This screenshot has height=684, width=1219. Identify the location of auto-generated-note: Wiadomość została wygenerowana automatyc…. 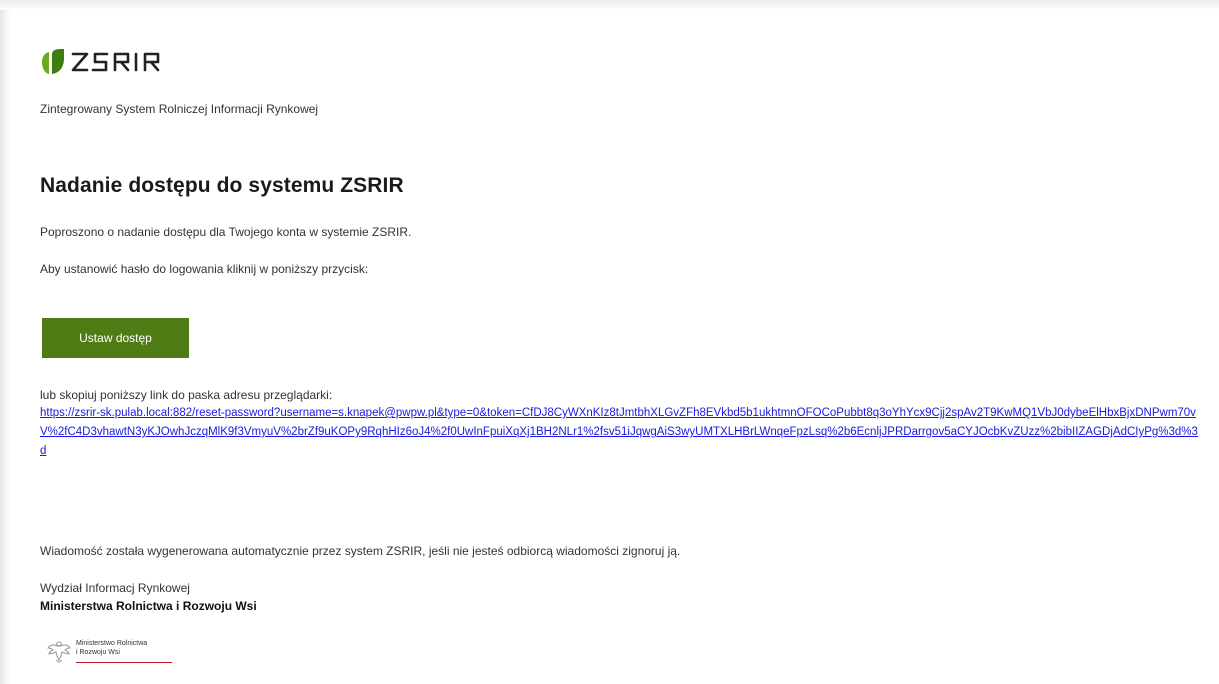
(360, 551).